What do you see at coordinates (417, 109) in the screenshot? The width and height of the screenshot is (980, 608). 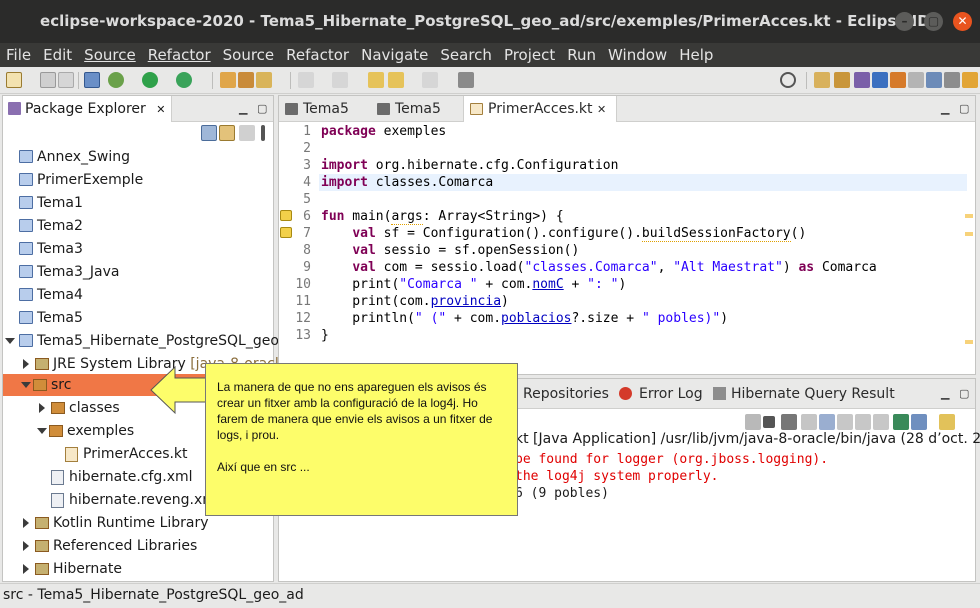 I see `tab-tema5-2: Tema5` at bounding box center [417, 109].